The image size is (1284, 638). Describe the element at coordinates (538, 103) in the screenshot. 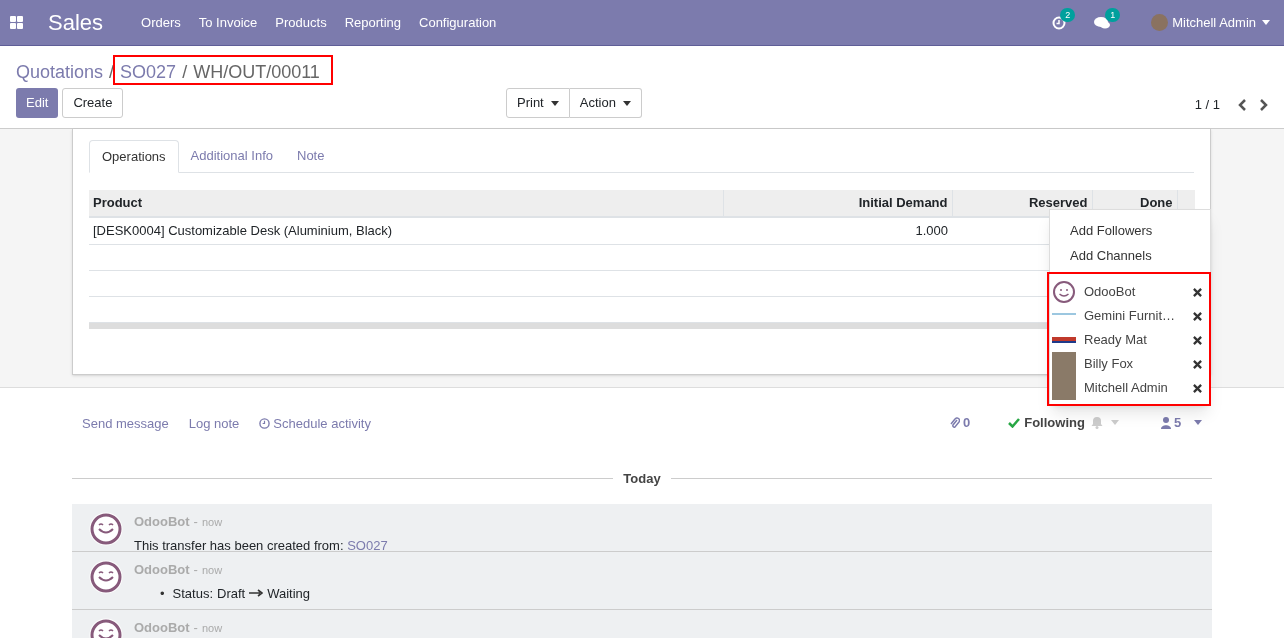

I see `dropdown-button: Print` at that location.